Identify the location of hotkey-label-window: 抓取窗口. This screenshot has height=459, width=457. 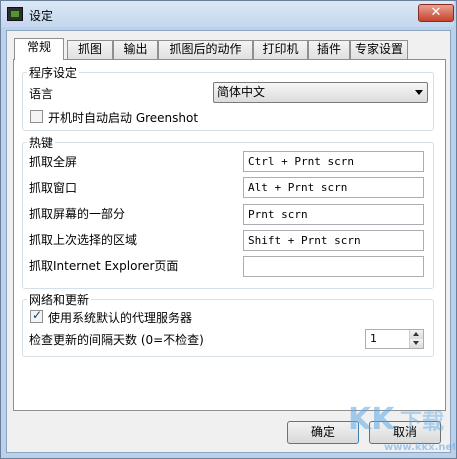
(53, 188).